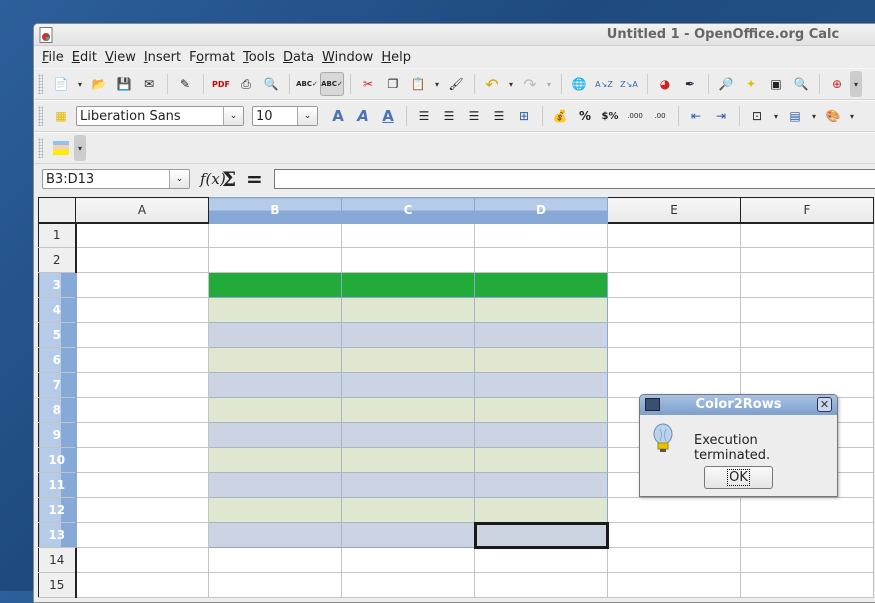  Describe the element at coordinates (408, 210) in the screenshot. I see `column-header-c: C` at that location.